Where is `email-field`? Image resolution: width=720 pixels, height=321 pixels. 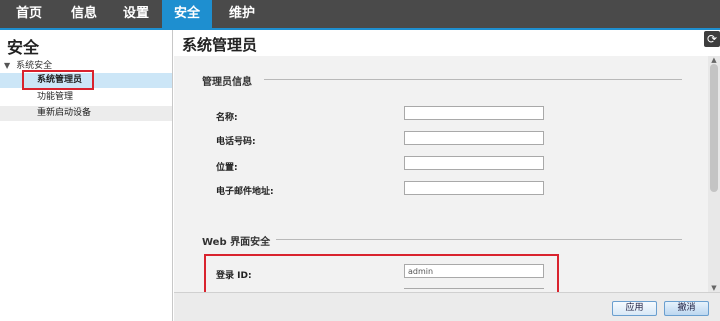 email-field is located at coordinates (474, 188).